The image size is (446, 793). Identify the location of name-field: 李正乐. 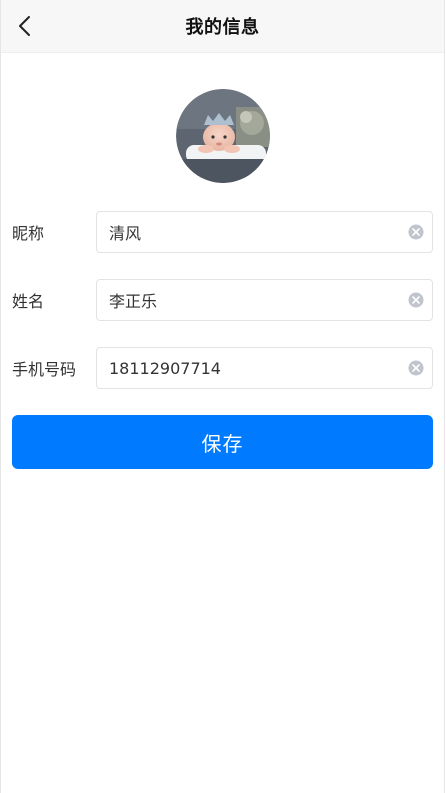
(264, 300).